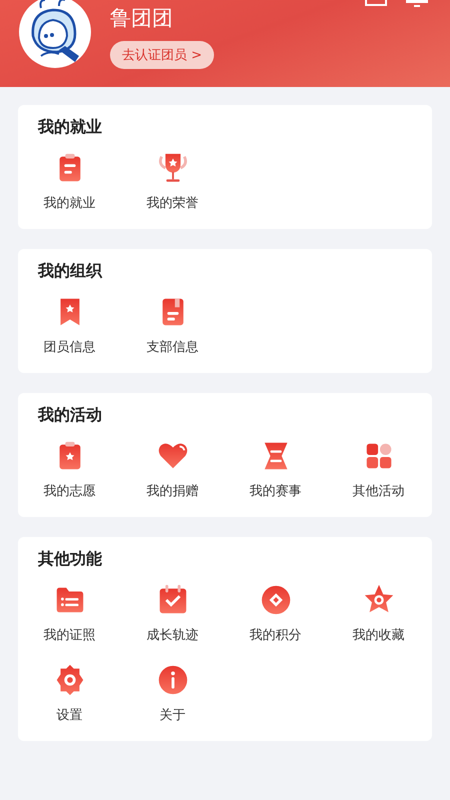 This screenshot has height=800, width=450. Describe the element at coordinates (172, 348) in the screenshot. I see `menu-item-label: 支部信息` at that location.